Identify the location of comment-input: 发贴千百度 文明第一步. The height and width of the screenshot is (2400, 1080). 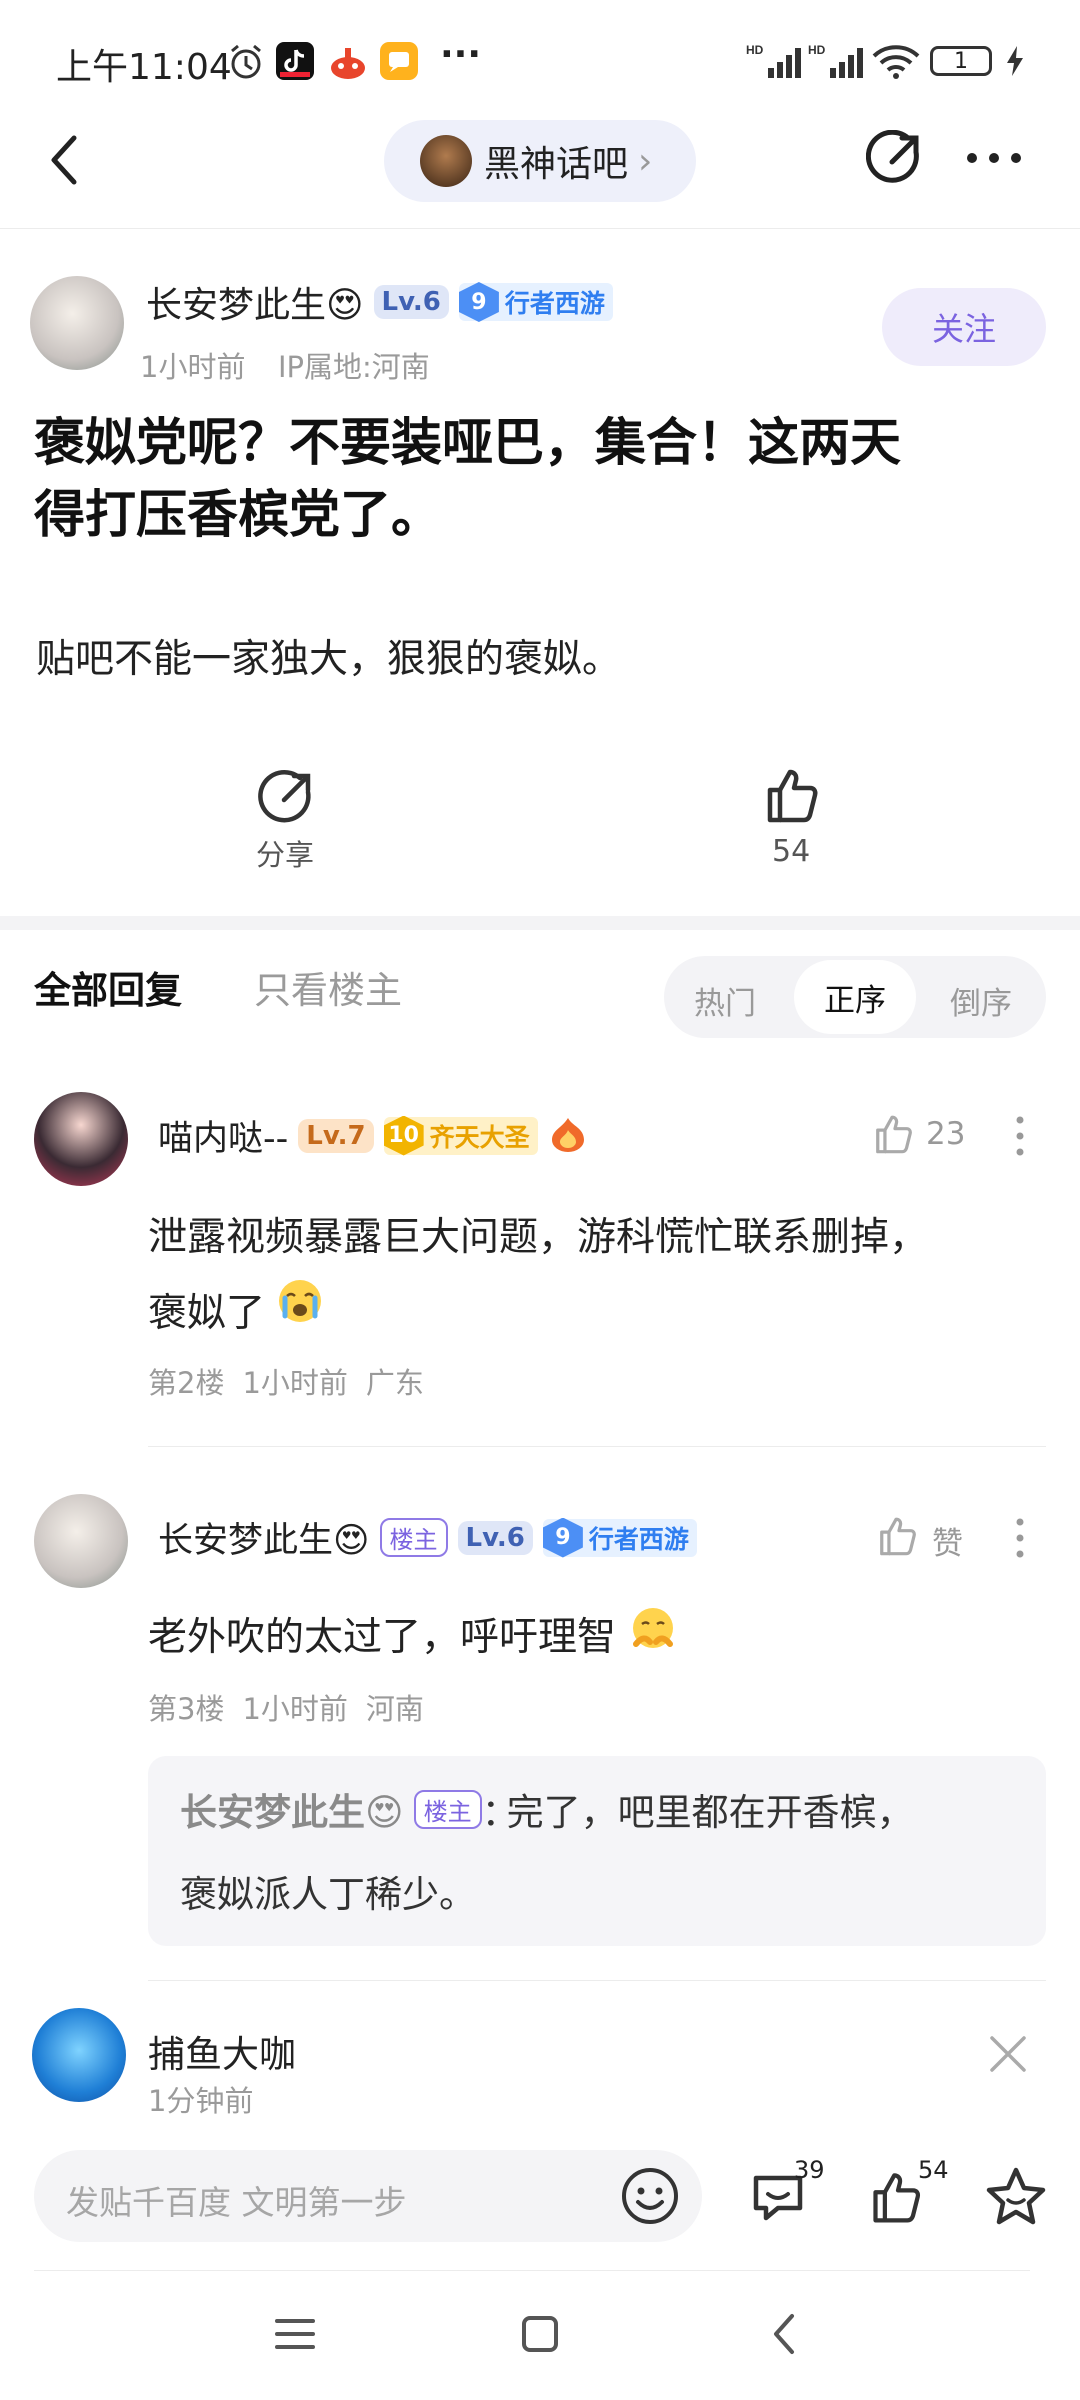
(368, 2196).